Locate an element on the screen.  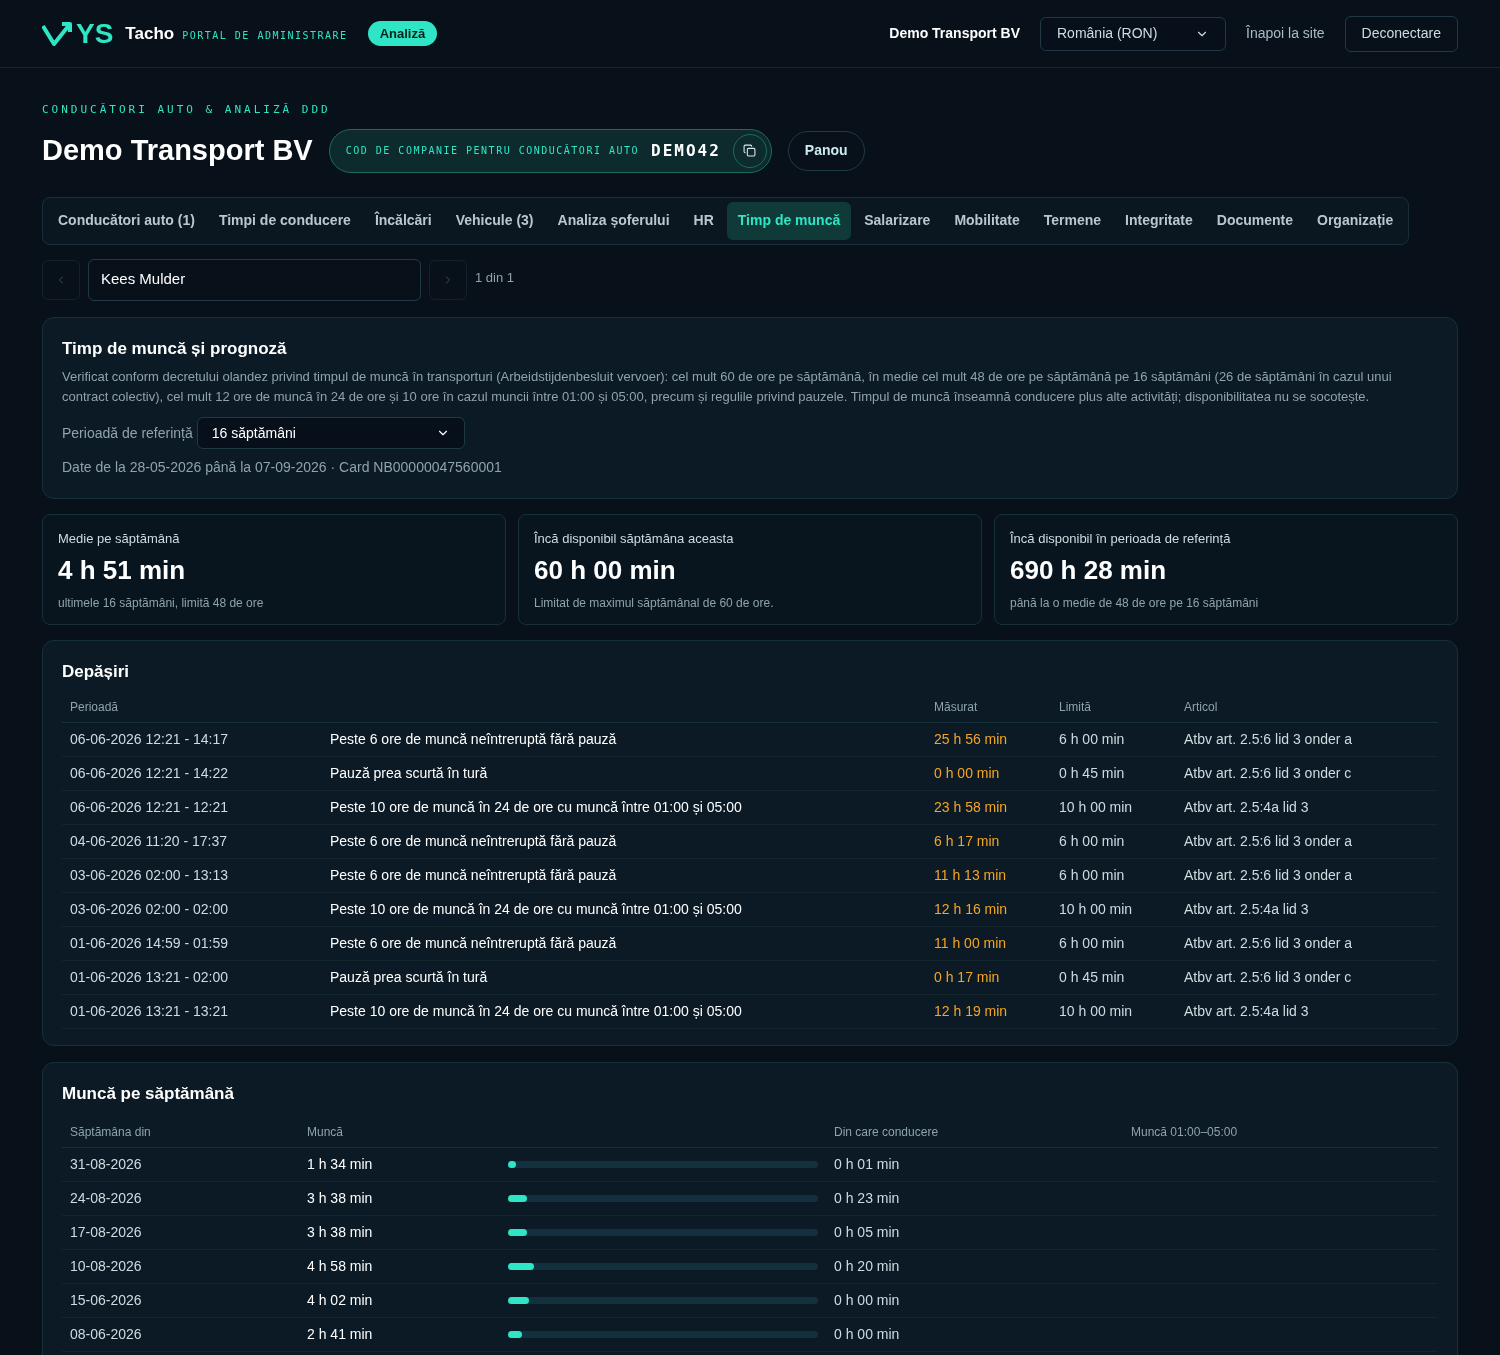
table-cell-text: 15-06-2026 is located at coordinates (106, 1300).